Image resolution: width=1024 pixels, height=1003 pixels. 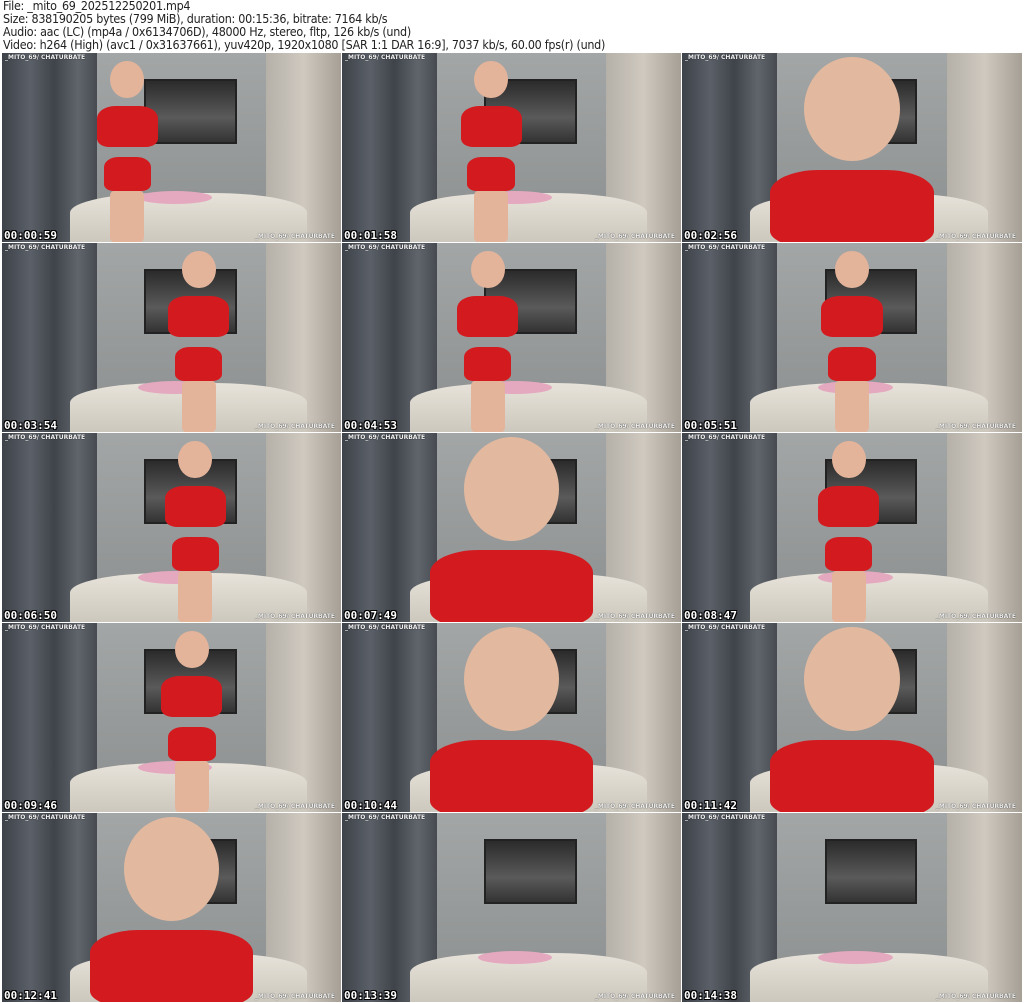 What do you see at coordinates (710, 995) in the screenshot?
I see `timestamp: 00:14:38` at bounding box center [710, 995].